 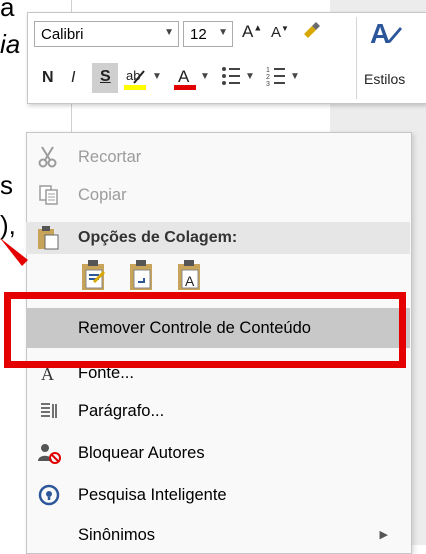 I want to click on paste-merge-icon, so click(x=141, y=275).